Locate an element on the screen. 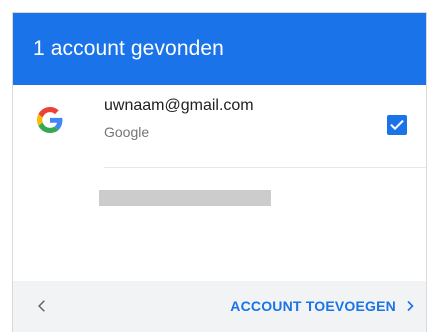  back-button is located at coordinates (42, 306).